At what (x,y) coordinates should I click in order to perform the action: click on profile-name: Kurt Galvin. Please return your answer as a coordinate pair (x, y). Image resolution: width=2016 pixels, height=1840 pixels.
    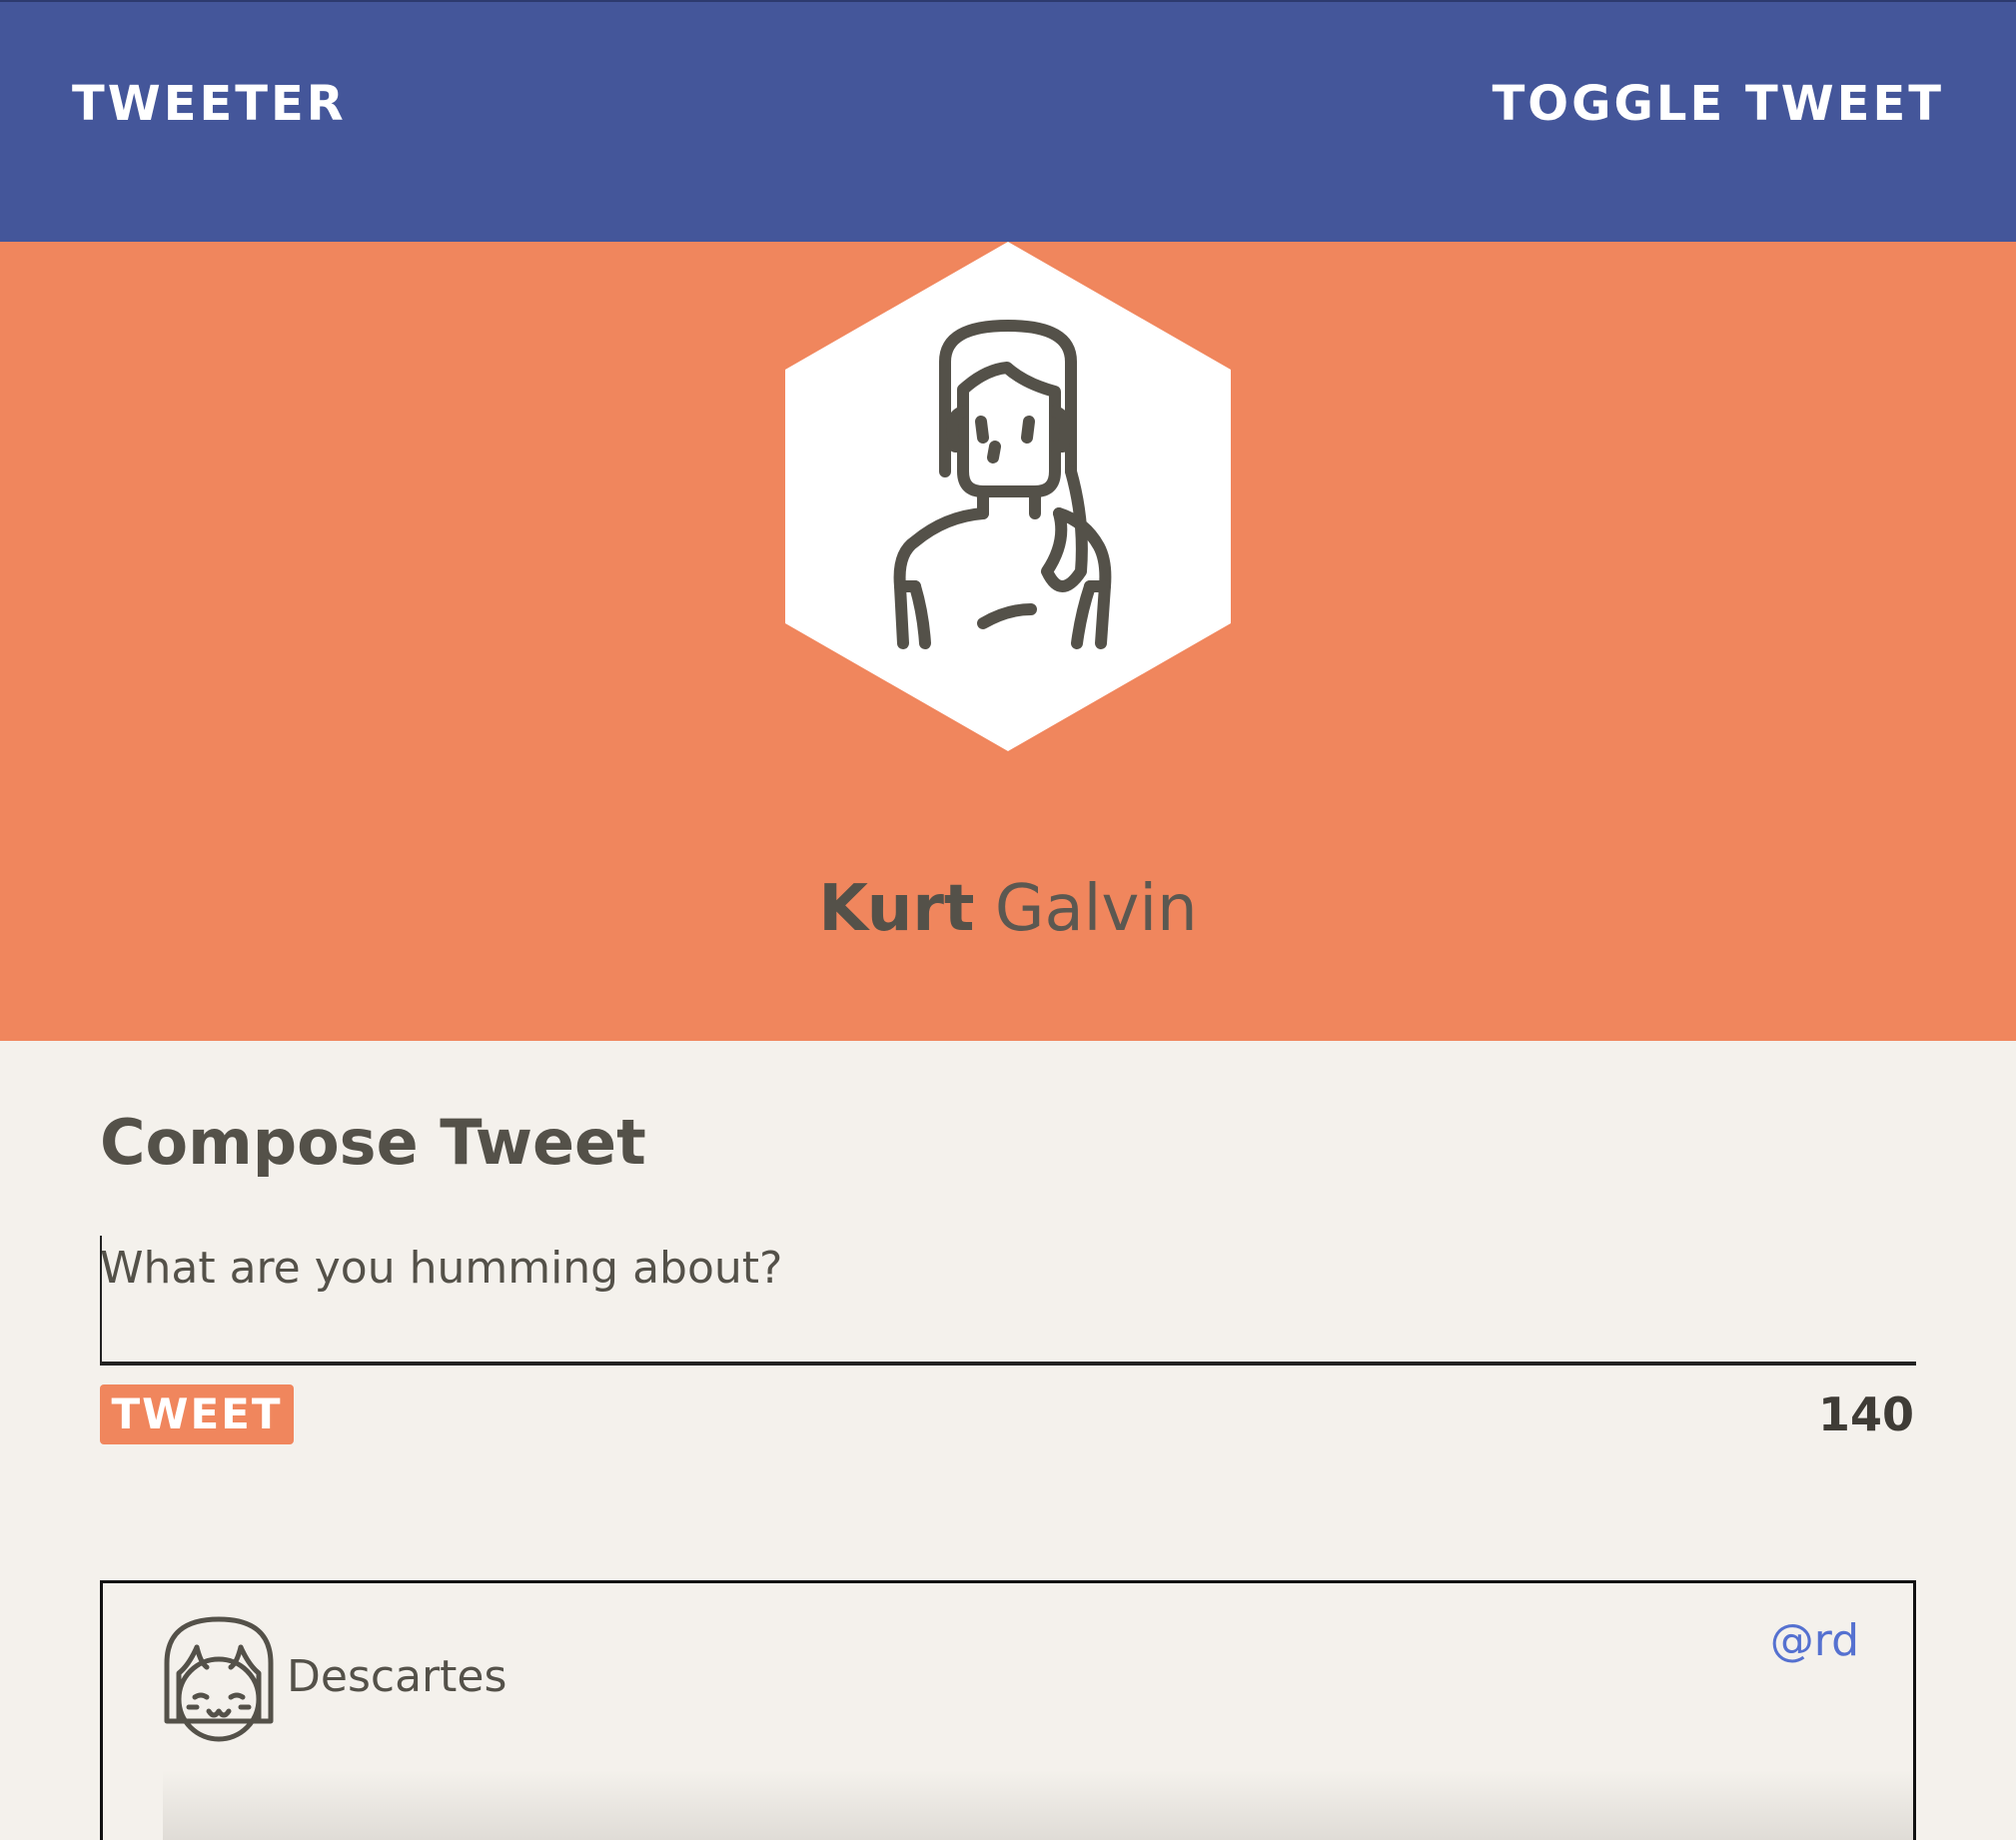
    Looking at the image, I should click on (1008, 909).